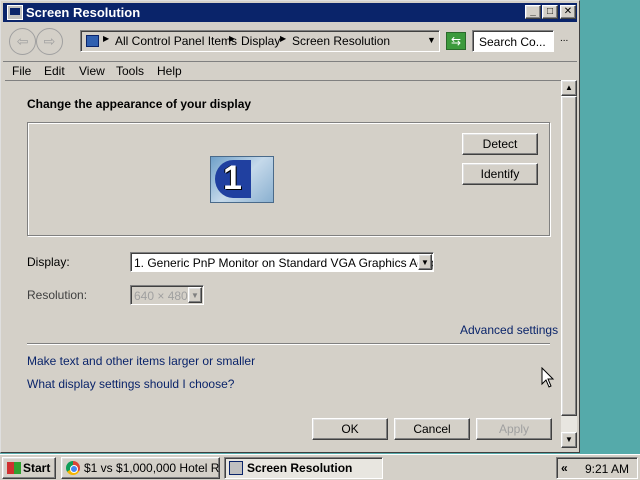  What do you see at coordinates (569, 256) in the screenshot?
I see `scroll-thumb` at bounding box center [569, 256].